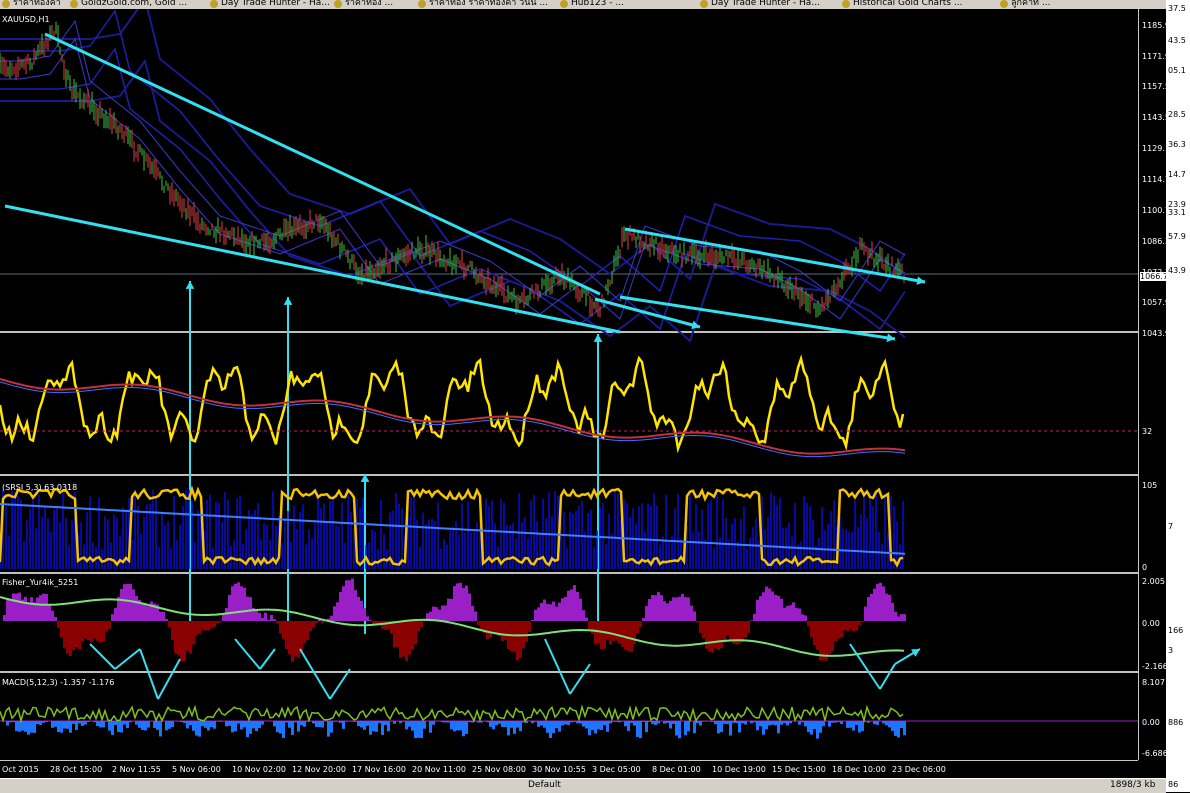 The image size is (1190, 793). Describe the element at coordinates (569, 573) in the screenshot. I see `srsi-panel-separator` at that location.